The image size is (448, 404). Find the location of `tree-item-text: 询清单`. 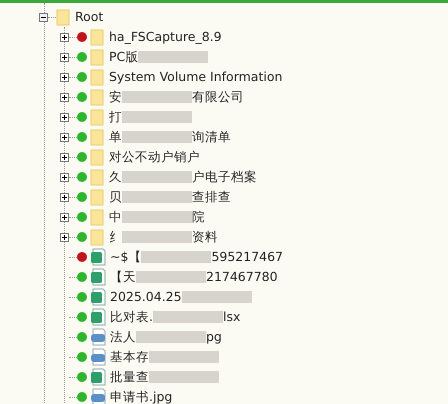

tree-item-text: 询清单 is located at coordinates (211, 137).